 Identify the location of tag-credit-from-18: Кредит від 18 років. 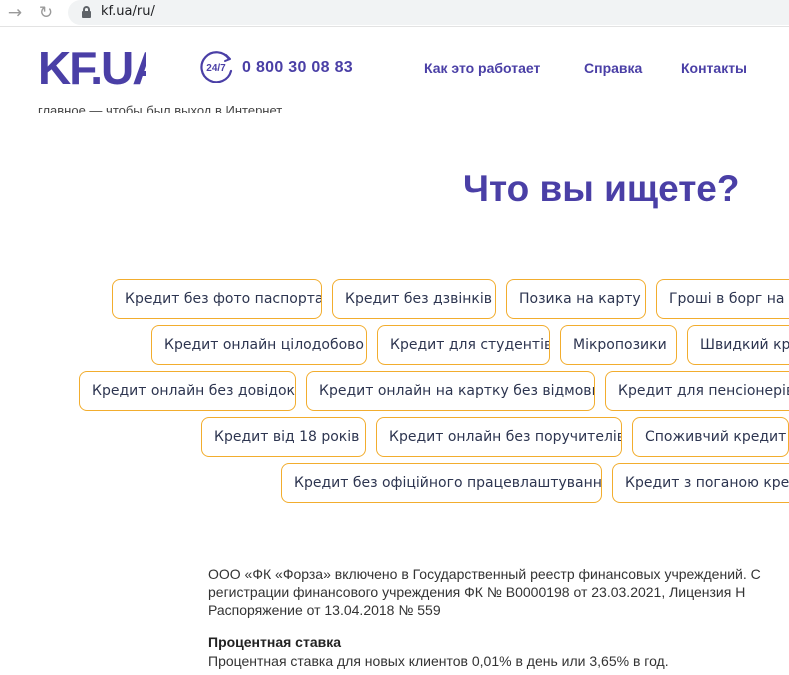
(283, 437).